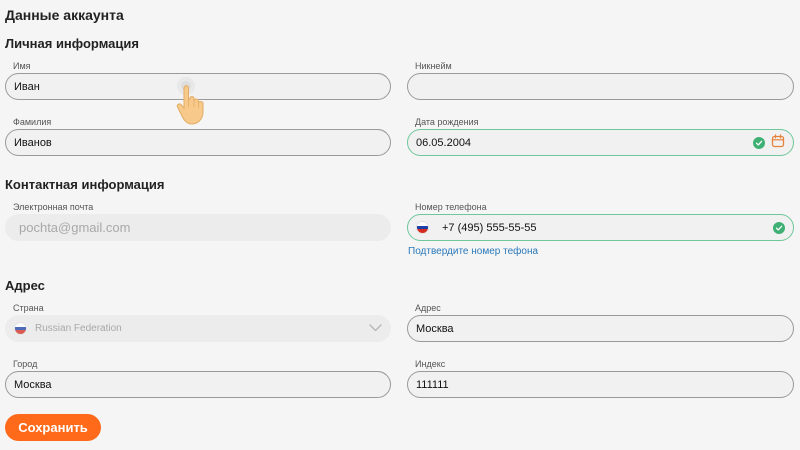  Describe the element at coordinates (53, 427) in the screenshot. I see `save-button: Сохранить` at that location.